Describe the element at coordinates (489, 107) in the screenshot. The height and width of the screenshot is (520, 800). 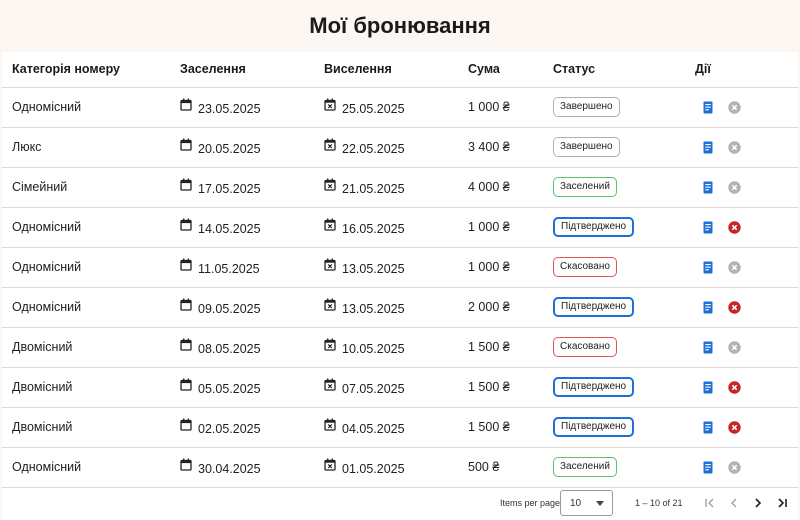
I see `cell-sum: 1 000 ₴` at that location.